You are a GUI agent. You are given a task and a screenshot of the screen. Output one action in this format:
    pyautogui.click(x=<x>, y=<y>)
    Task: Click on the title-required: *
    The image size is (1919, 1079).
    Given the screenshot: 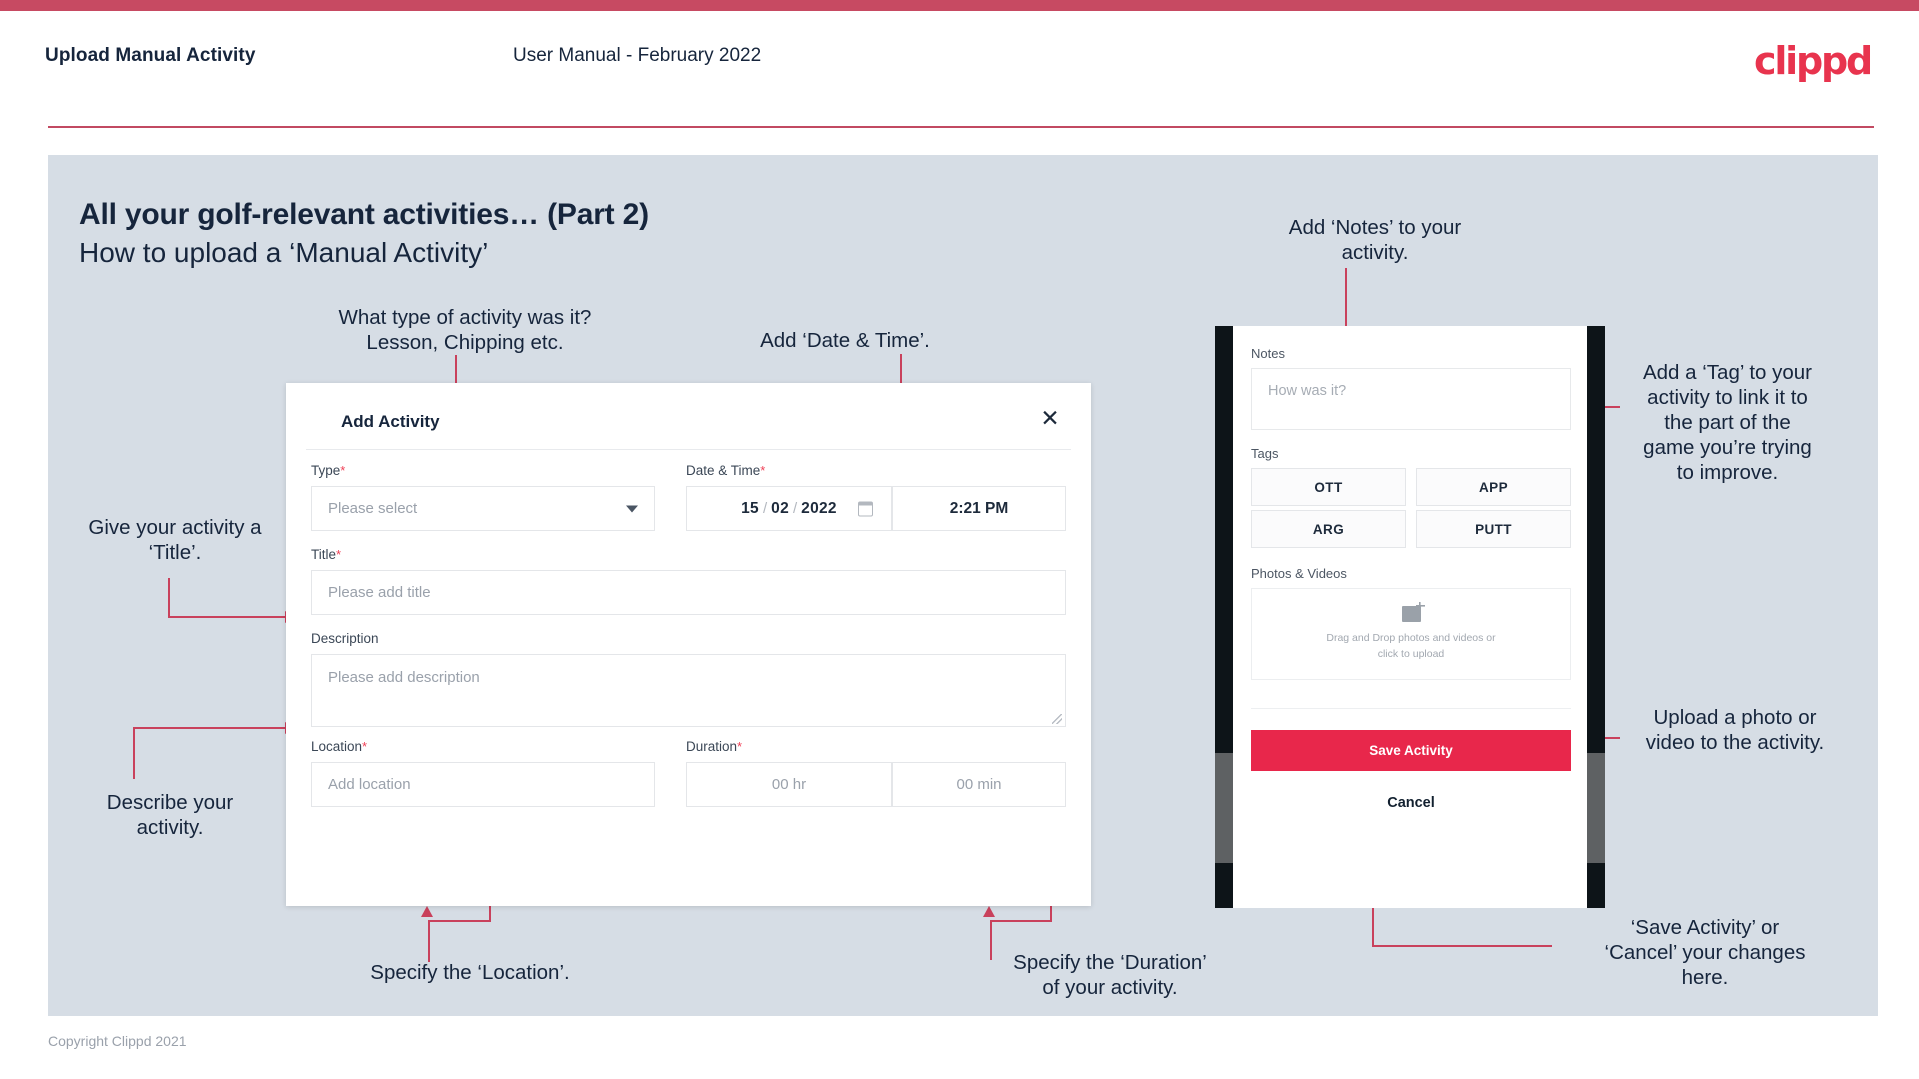 What is the action you would take?
    pyautogui.click(x=339, y=554)
    